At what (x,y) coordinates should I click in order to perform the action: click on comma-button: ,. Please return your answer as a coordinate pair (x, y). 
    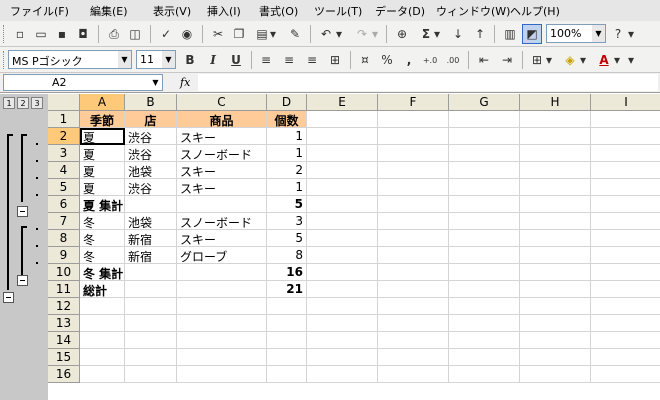
    Looking at the image, I should click on (409, 60).